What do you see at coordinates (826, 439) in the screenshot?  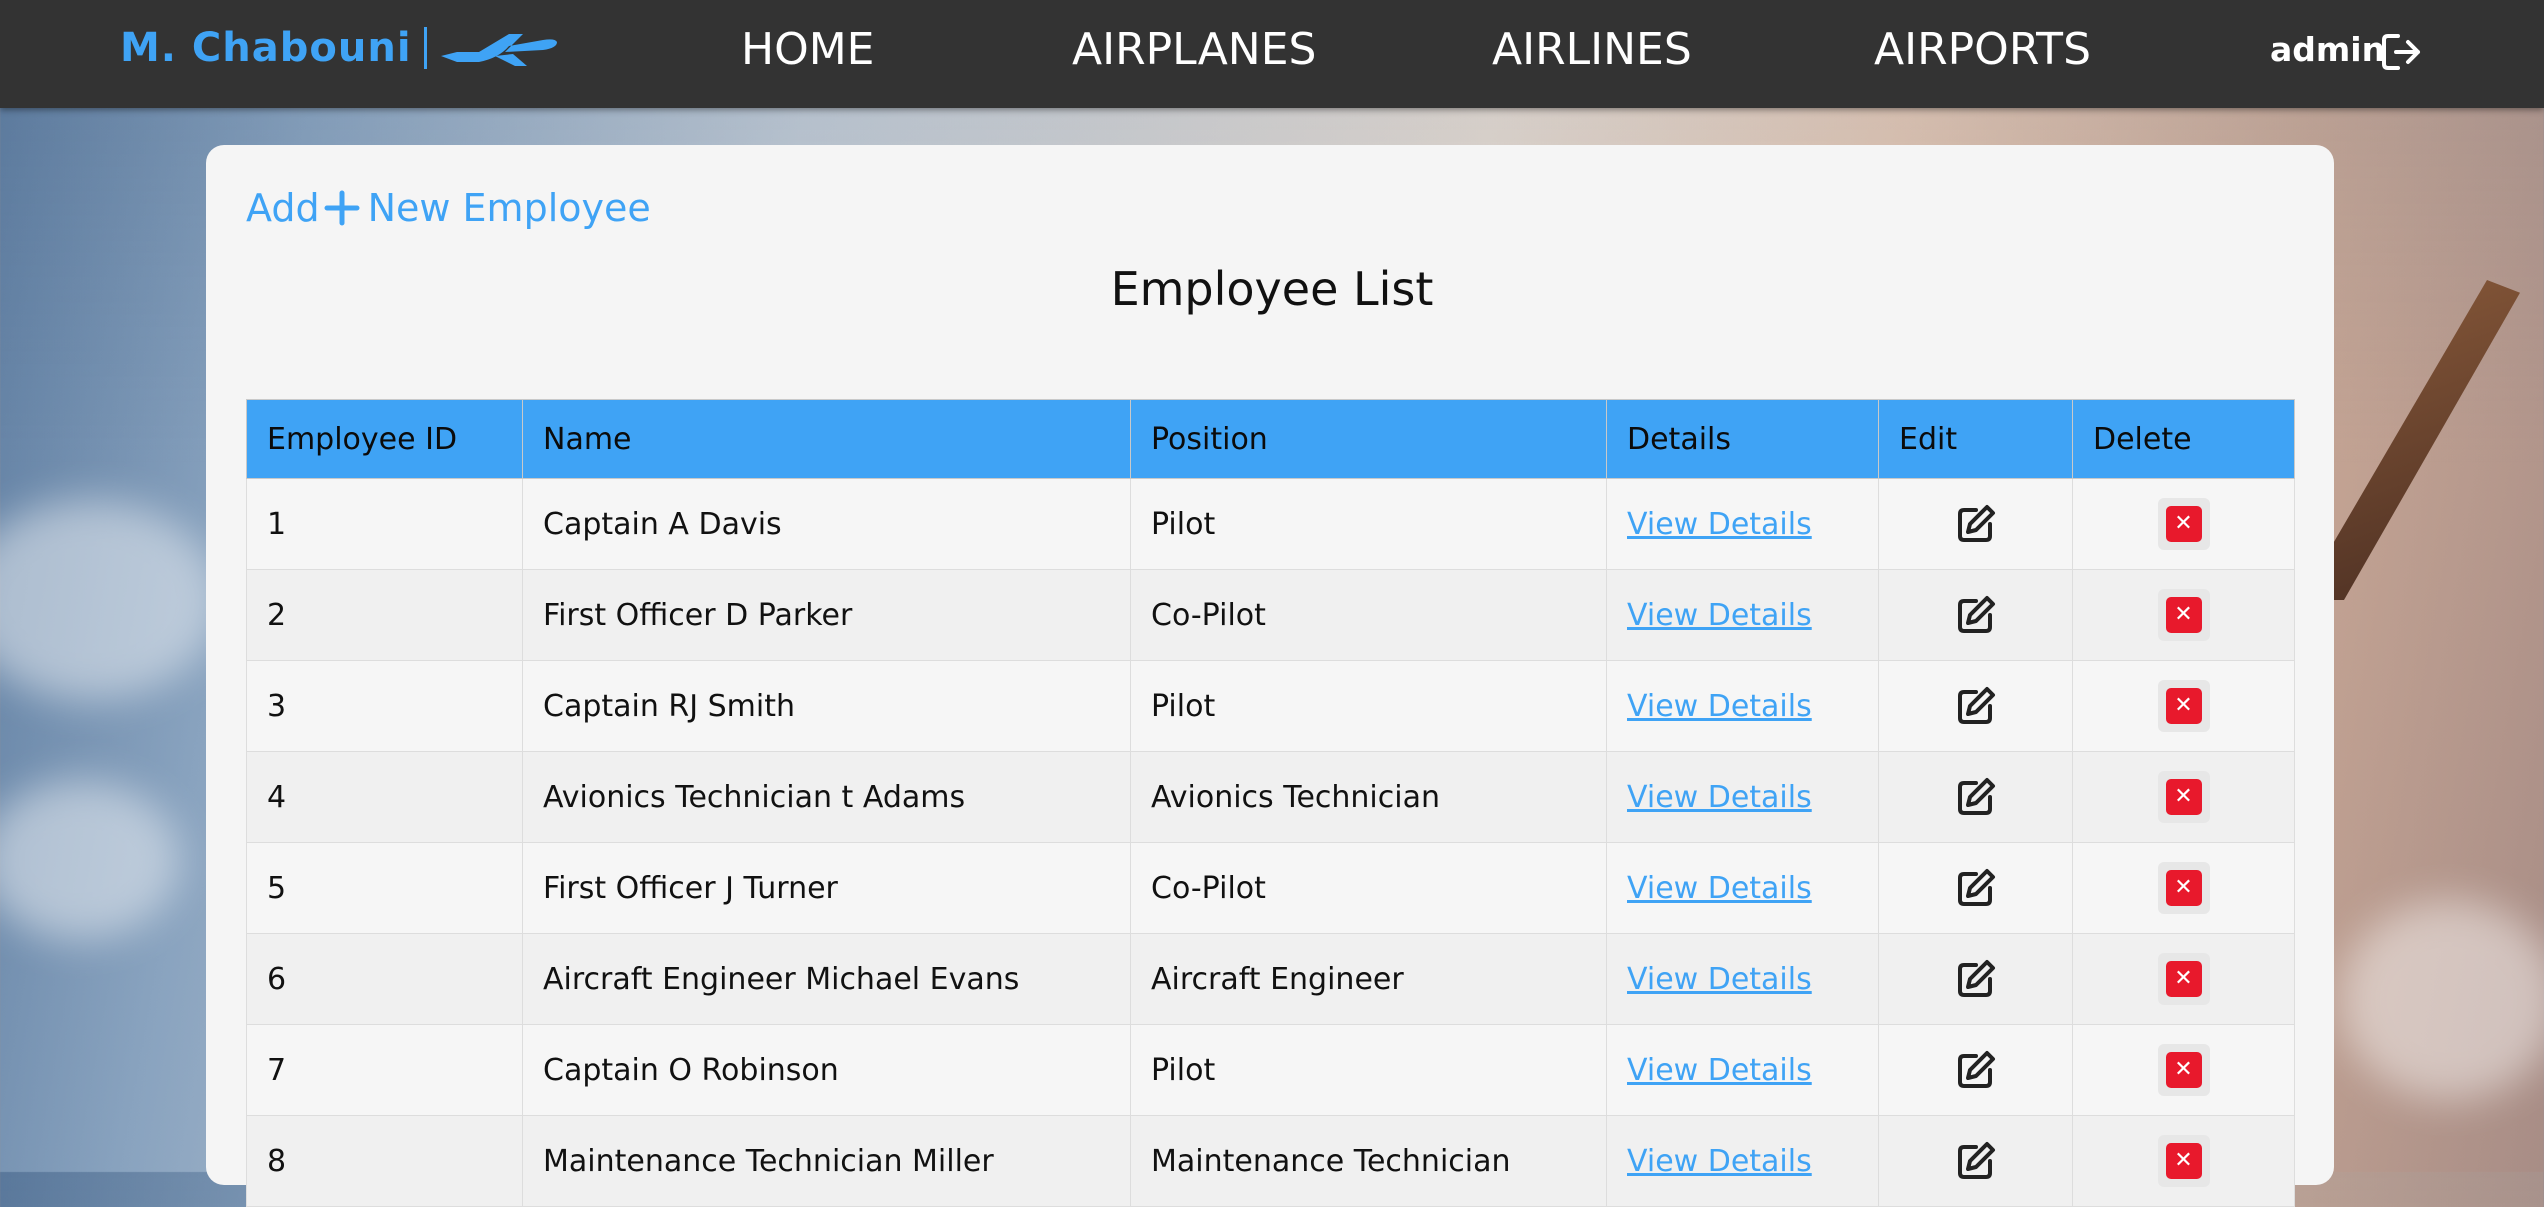 I see `header-name: Name` at bounding box center [826, 439].